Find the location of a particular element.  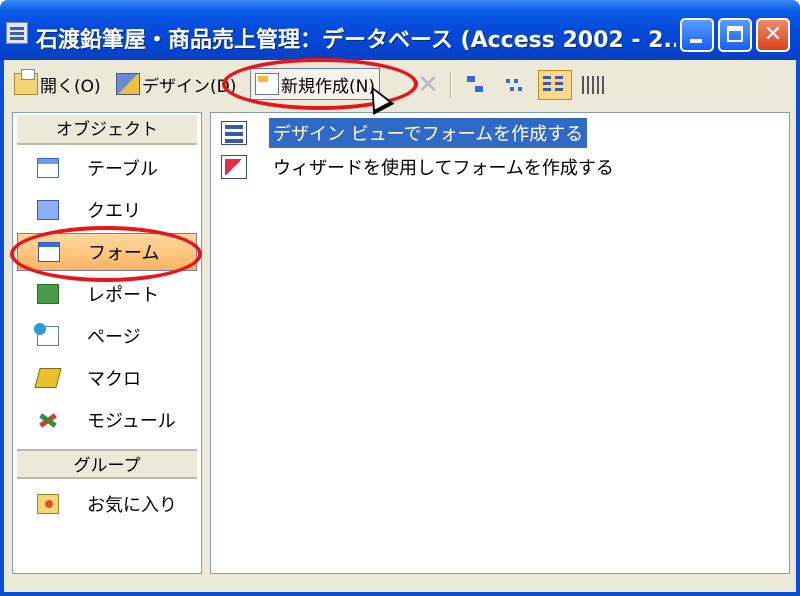

delete-icon: ✕ is located at coordinates (428, 85).